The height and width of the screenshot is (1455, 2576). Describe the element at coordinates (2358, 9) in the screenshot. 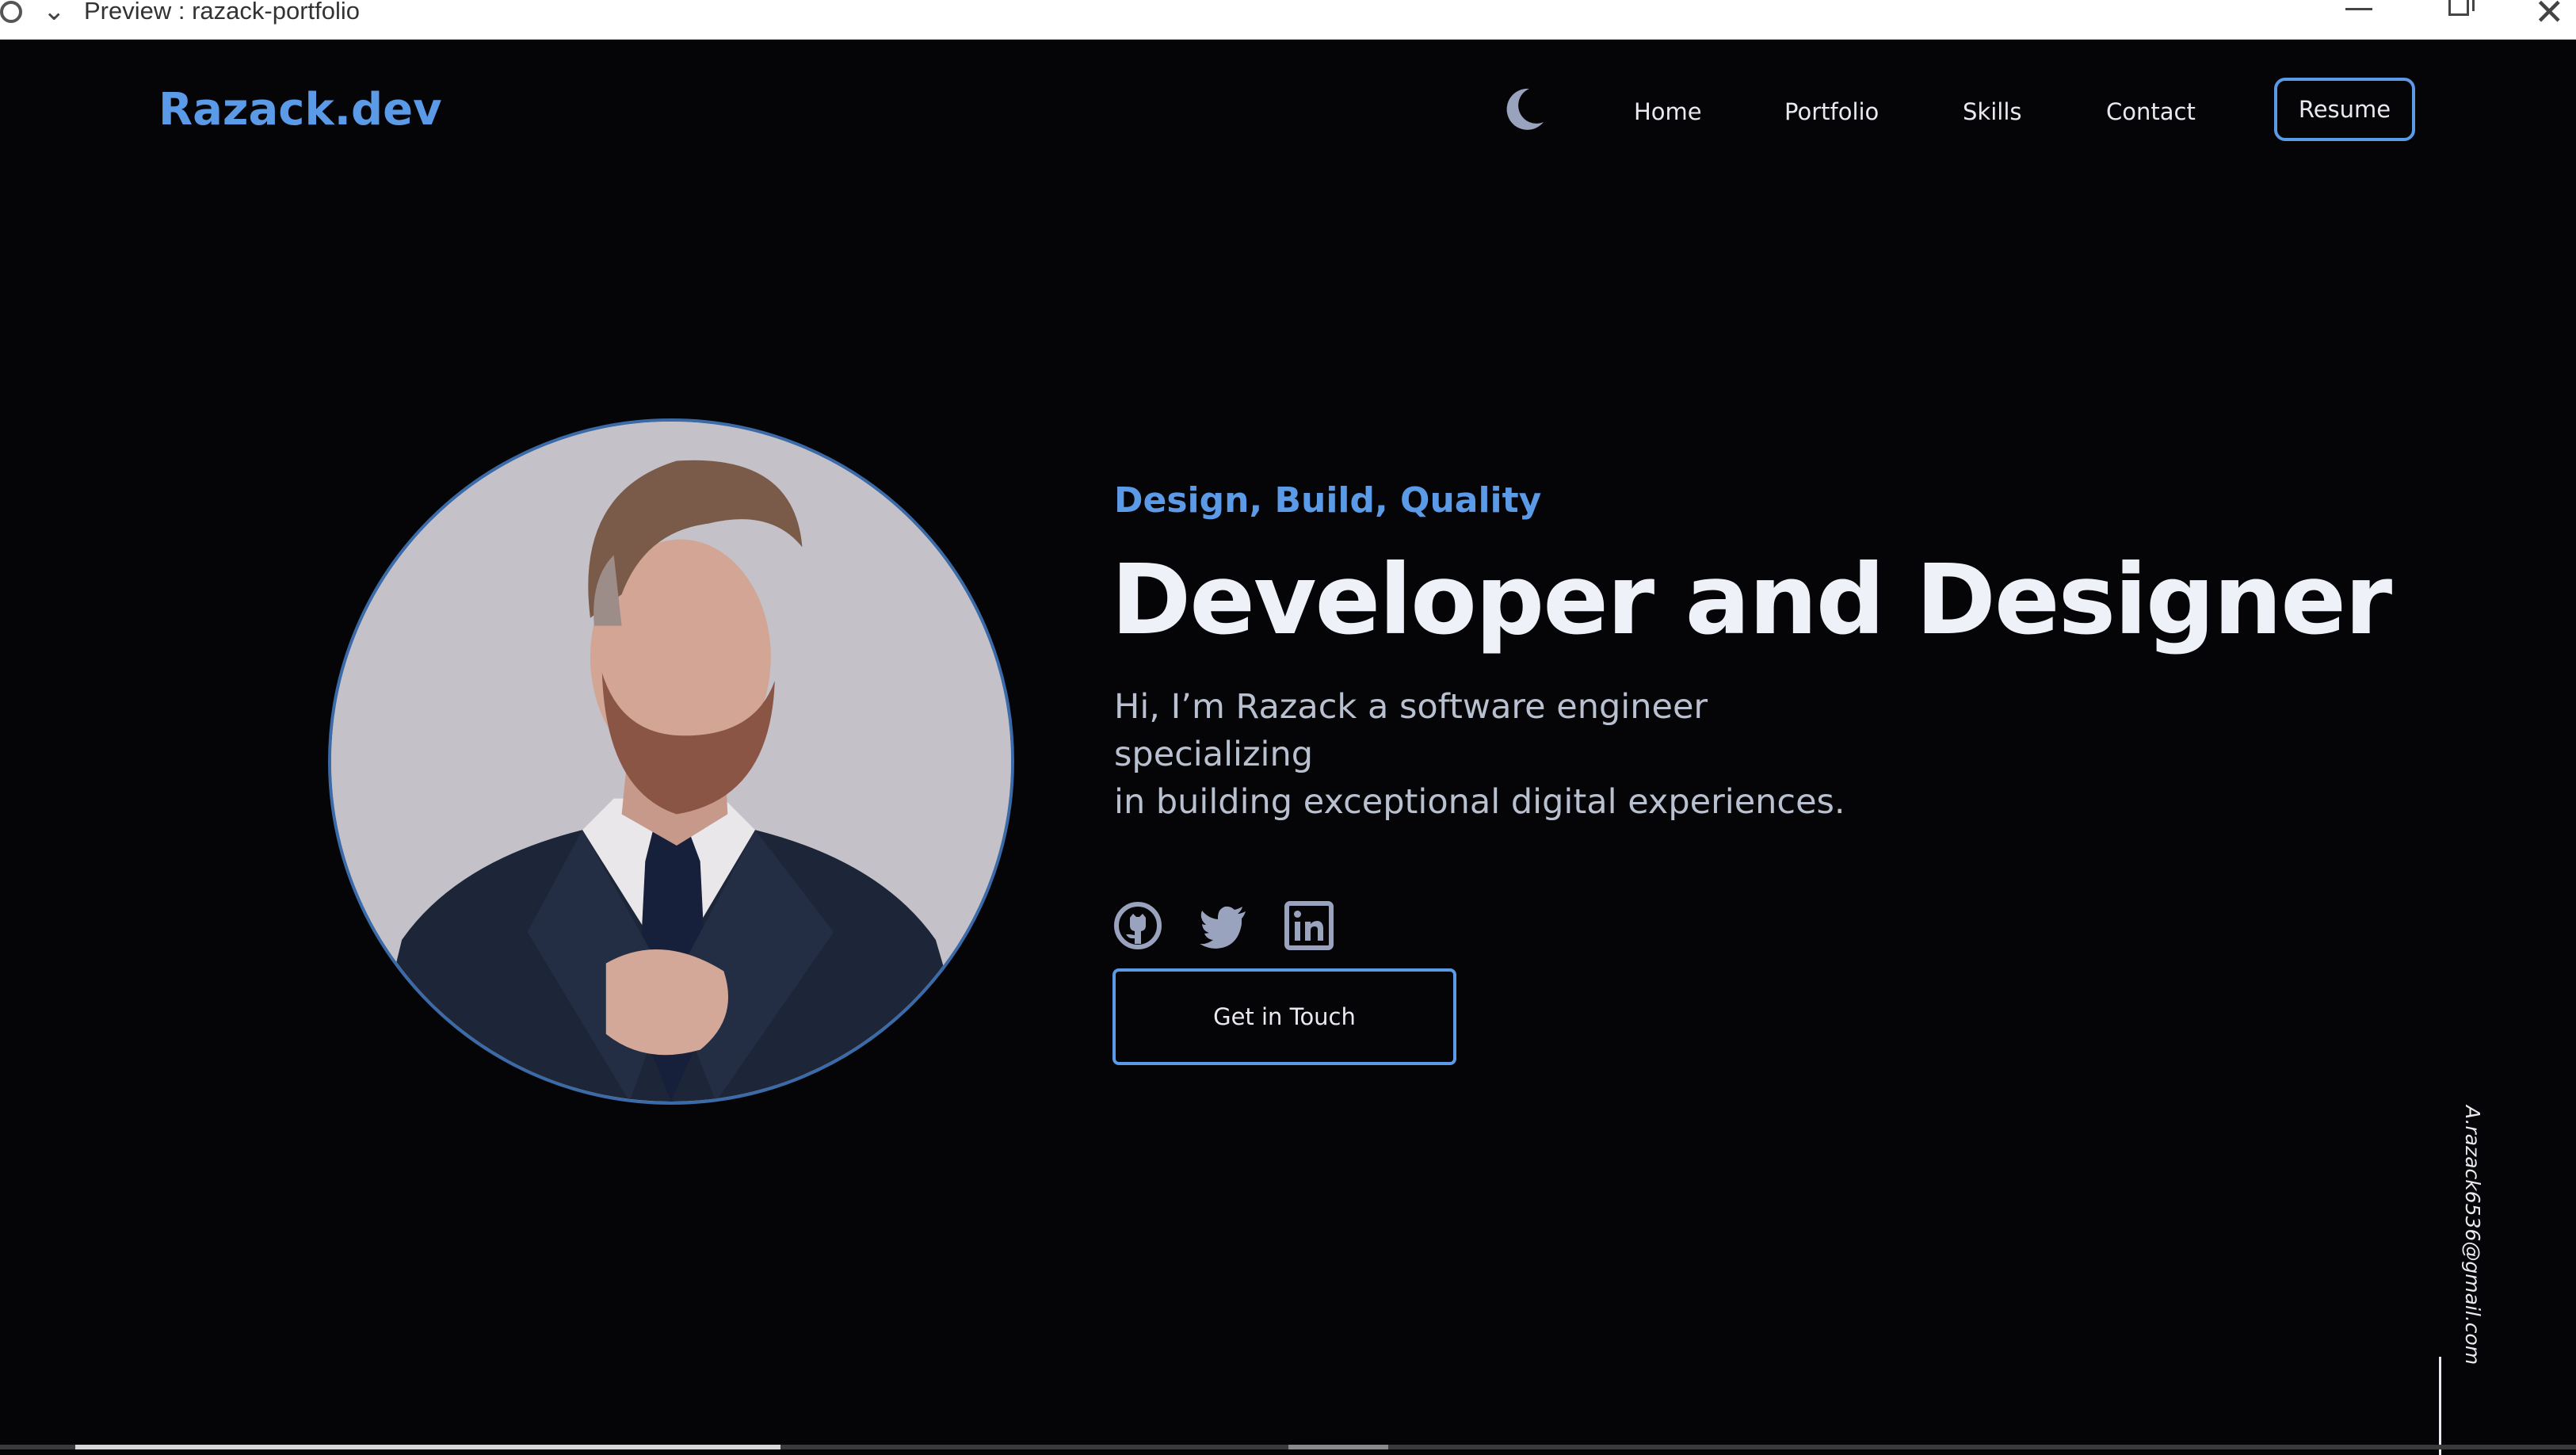

I see `minimize-icon` at that location.